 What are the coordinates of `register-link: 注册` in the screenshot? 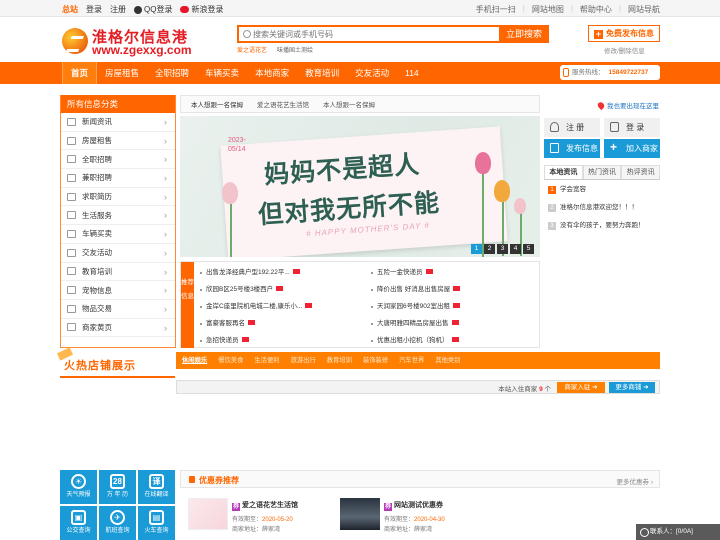 It's located at (118, 9).